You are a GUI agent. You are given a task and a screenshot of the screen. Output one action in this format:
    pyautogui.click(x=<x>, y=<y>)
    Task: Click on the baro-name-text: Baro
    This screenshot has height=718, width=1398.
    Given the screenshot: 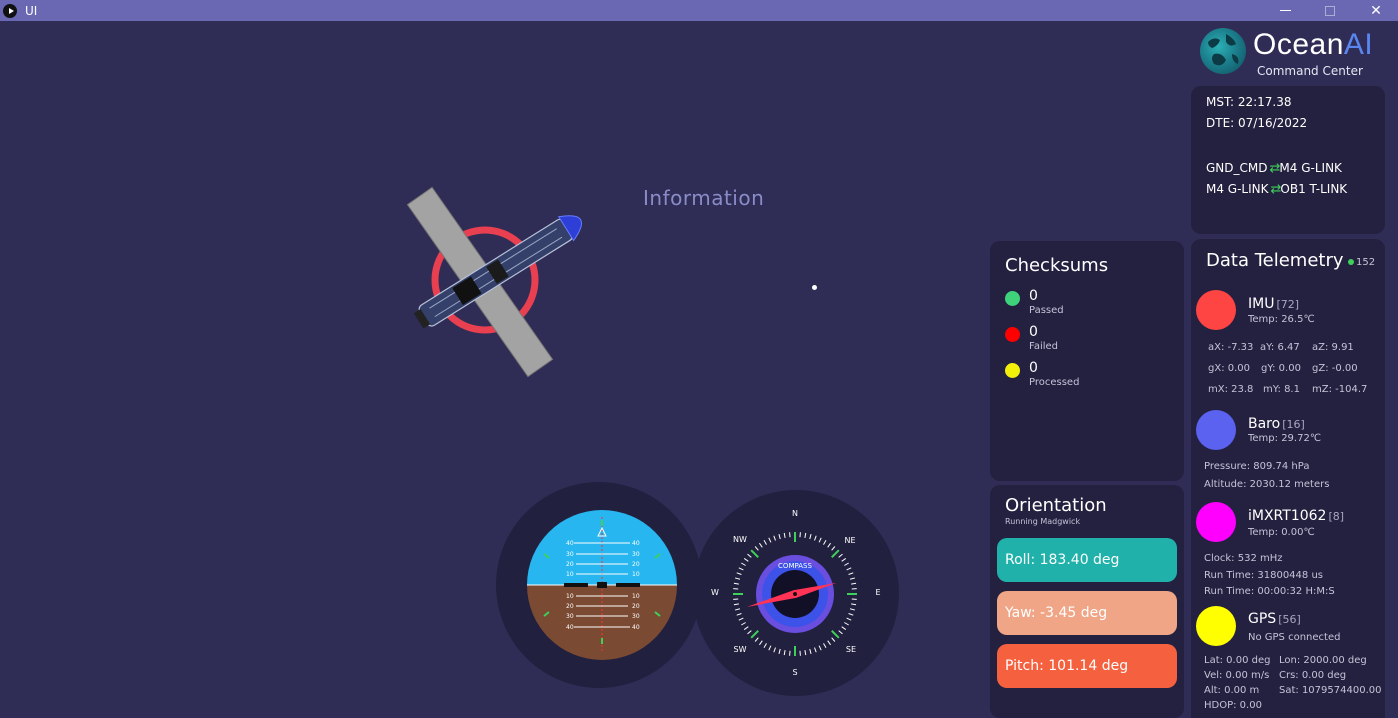 What is the action you would take?
    pyautogui.click(x=1264, y=424)
    